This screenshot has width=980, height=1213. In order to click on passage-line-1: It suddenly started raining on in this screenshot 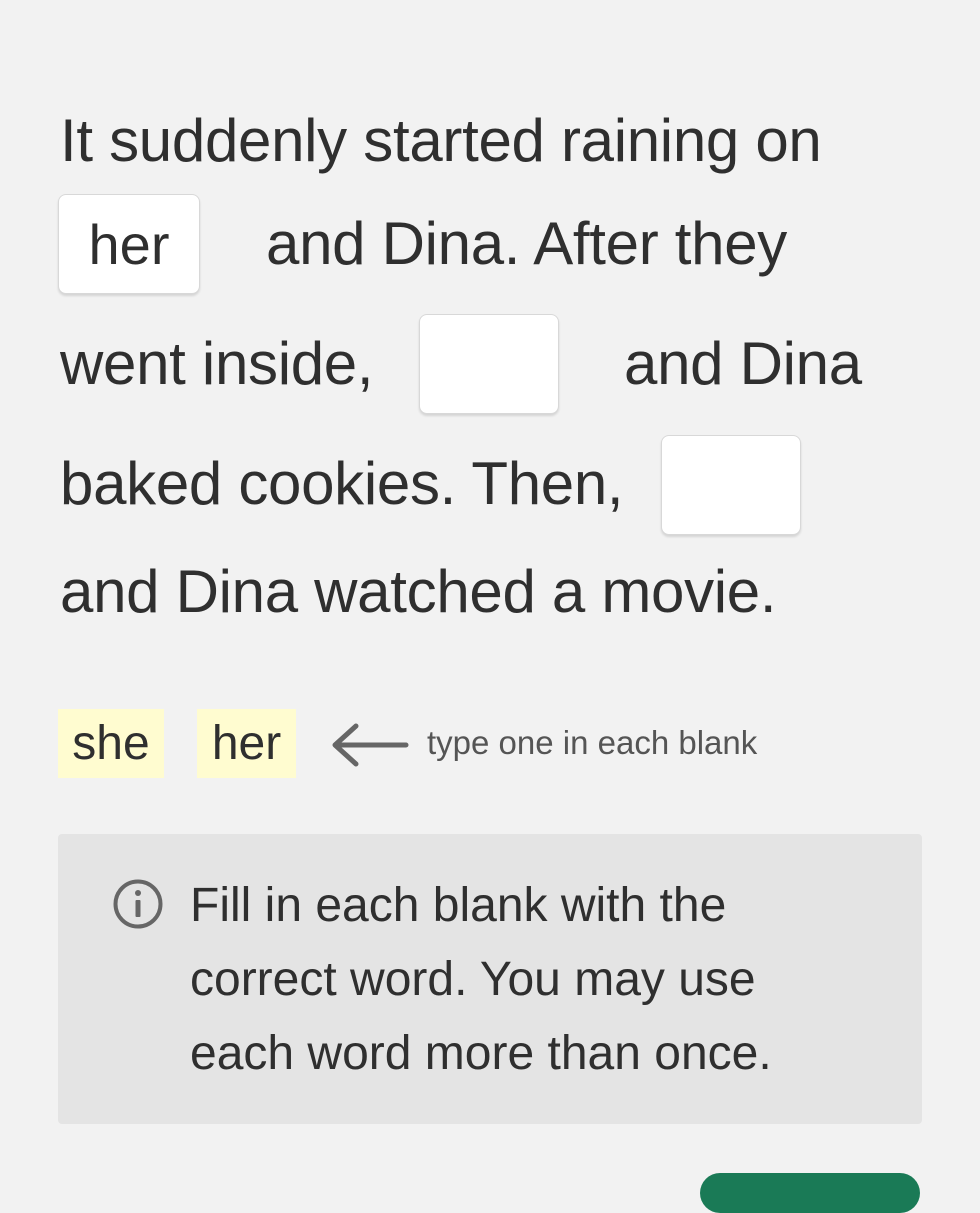, I will do `click(441, 140)`.